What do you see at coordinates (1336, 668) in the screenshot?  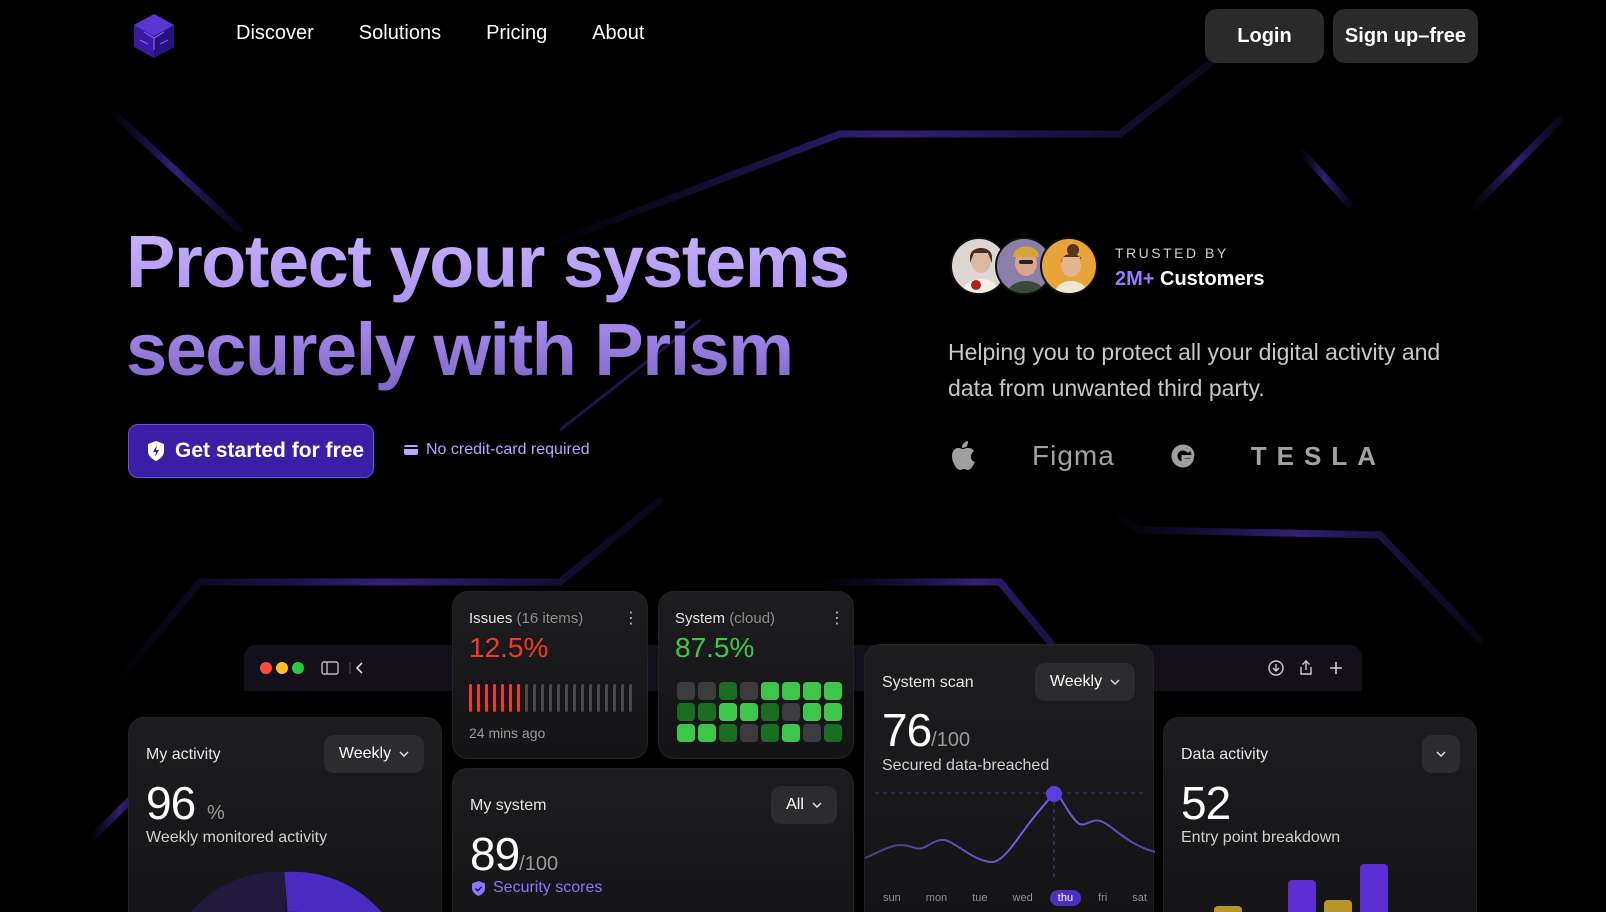 I see `plus-icon` at bounding box center [1336, 668].